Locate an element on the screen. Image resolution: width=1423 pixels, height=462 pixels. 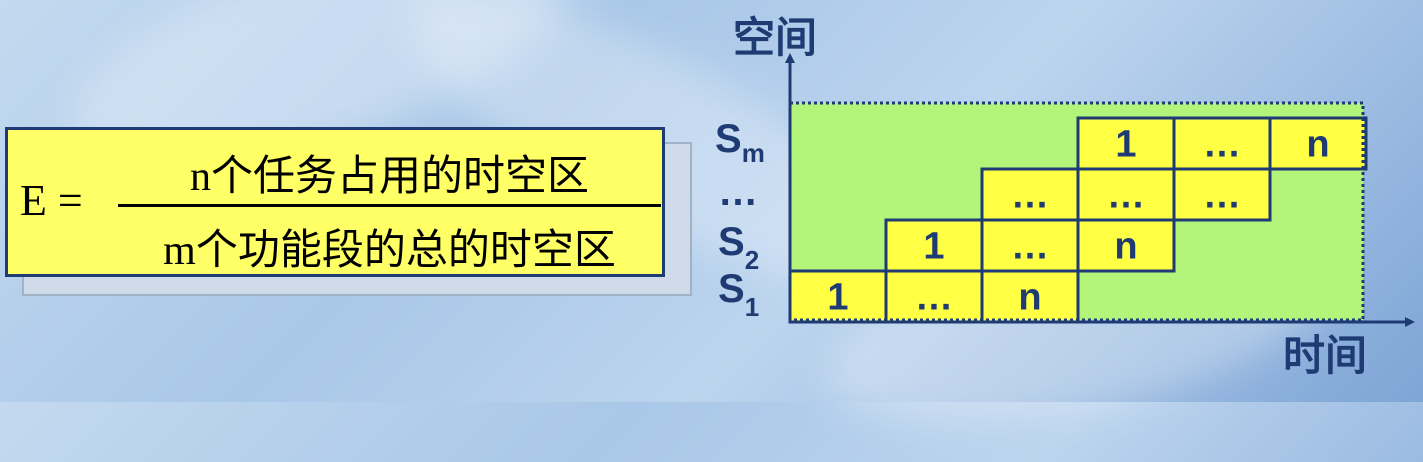
stage-label-sm-sub: m is located at coordinates (753, 153).